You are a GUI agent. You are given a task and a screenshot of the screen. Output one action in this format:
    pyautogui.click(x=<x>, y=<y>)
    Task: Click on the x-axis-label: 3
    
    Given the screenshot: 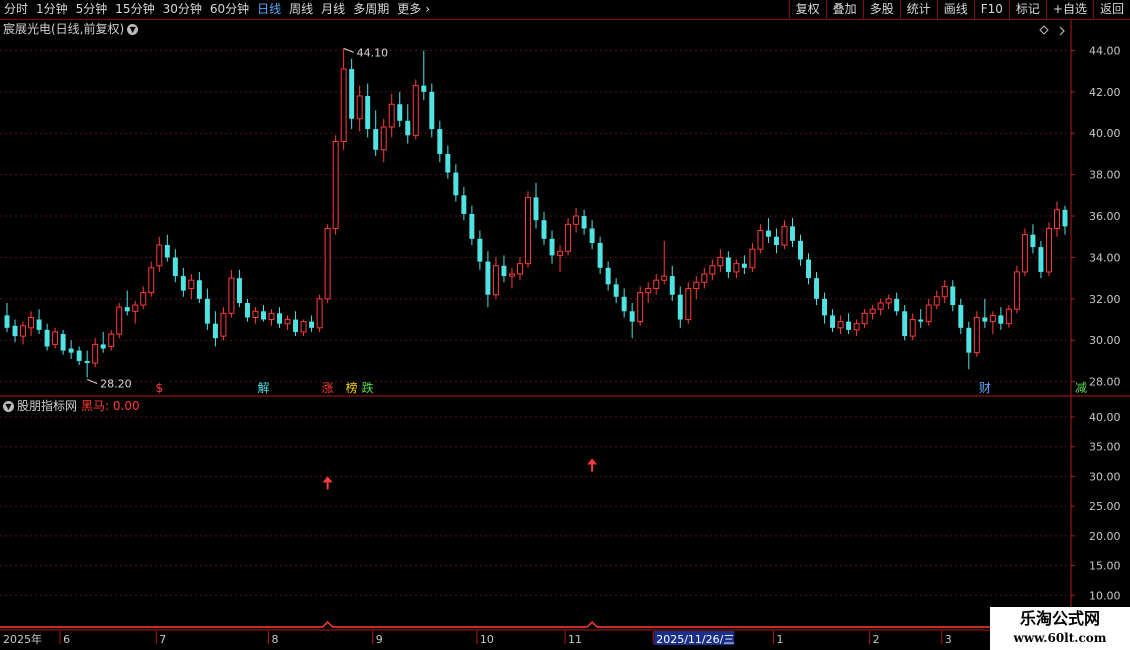 What is the action you would take?
    pyautogui.click(x=948, y=639)
    